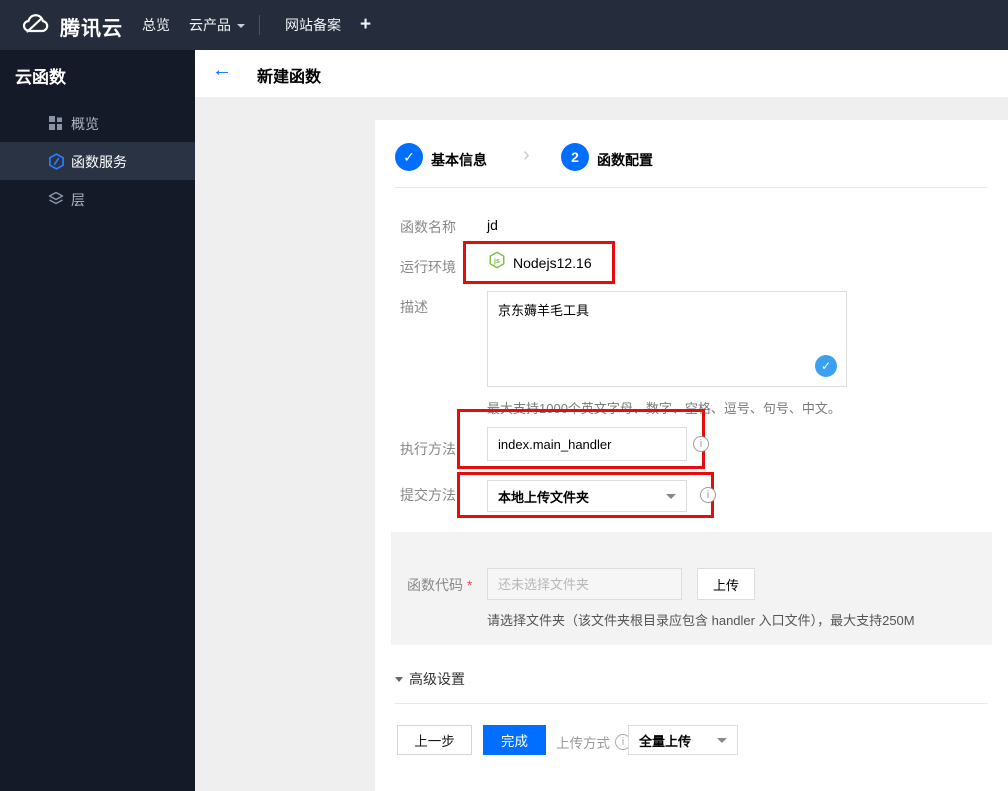 The image size is (1008, 791). Describe the element at coordinates (428, 449) in the screenshot. I see `handler-label: 执行方法` at that location.